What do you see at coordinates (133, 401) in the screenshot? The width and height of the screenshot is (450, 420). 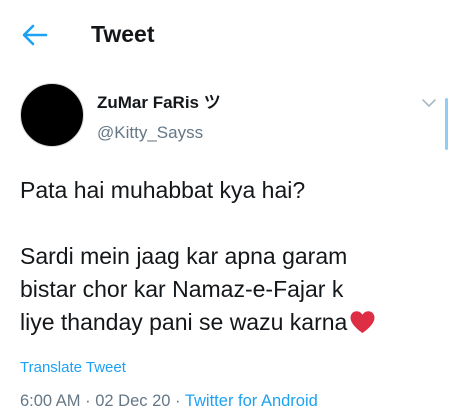 I see `tweet-date: 02 Dec 20` at bounding box center [133, 401].